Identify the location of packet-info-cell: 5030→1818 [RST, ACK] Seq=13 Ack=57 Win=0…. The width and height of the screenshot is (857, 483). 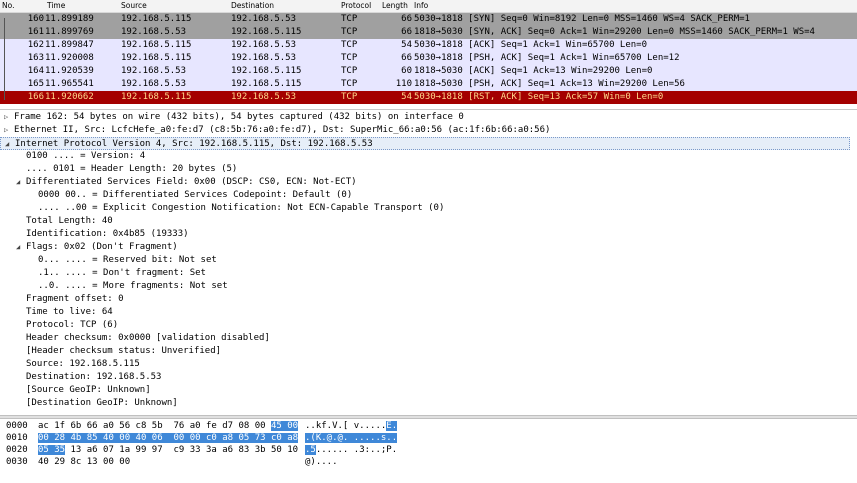
(539, 97).